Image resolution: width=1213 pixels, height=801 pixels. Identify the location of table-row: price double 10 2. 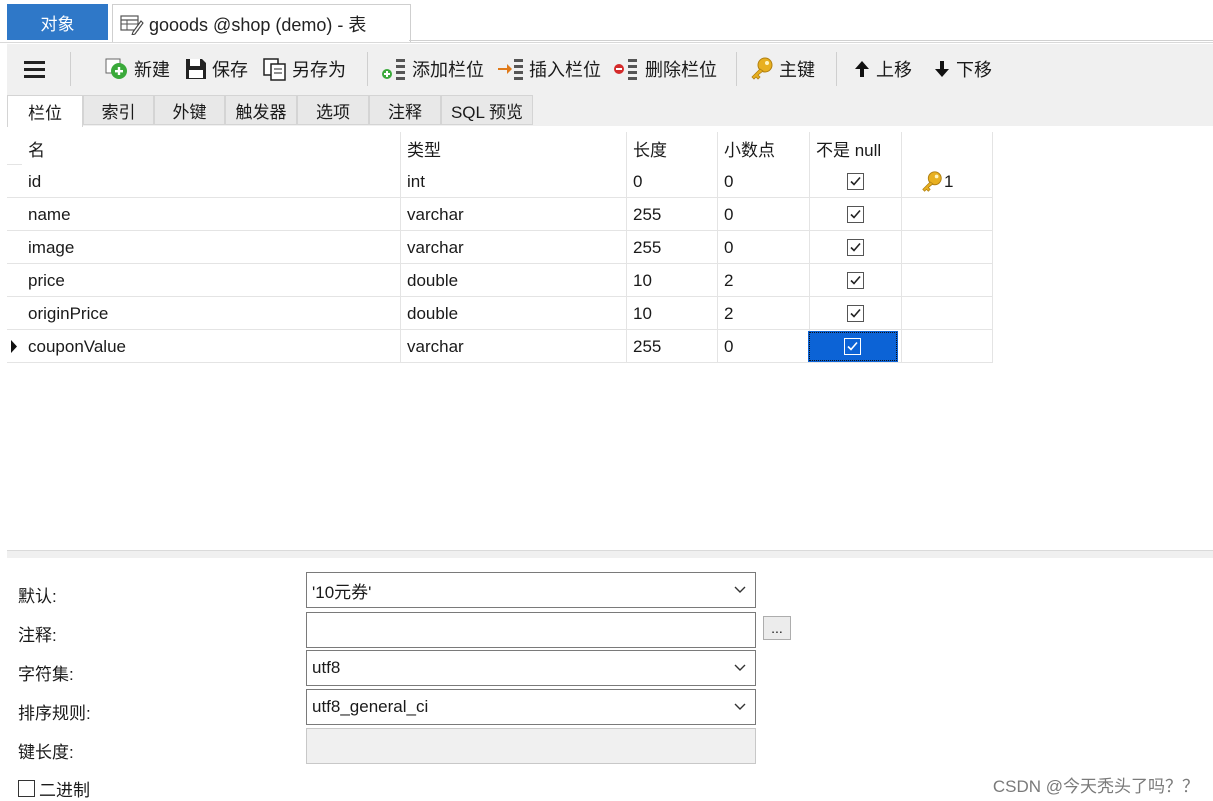
(500, 280).